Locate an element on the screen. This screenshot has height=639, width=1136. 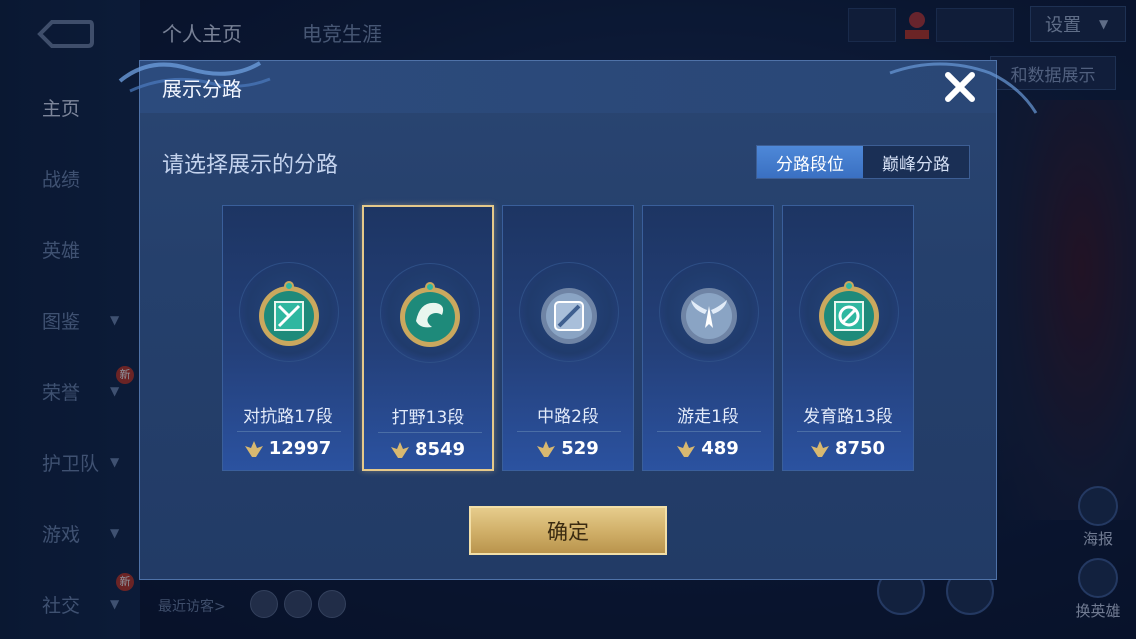
lane-score: 8549 is located at coordinates (440, 449).